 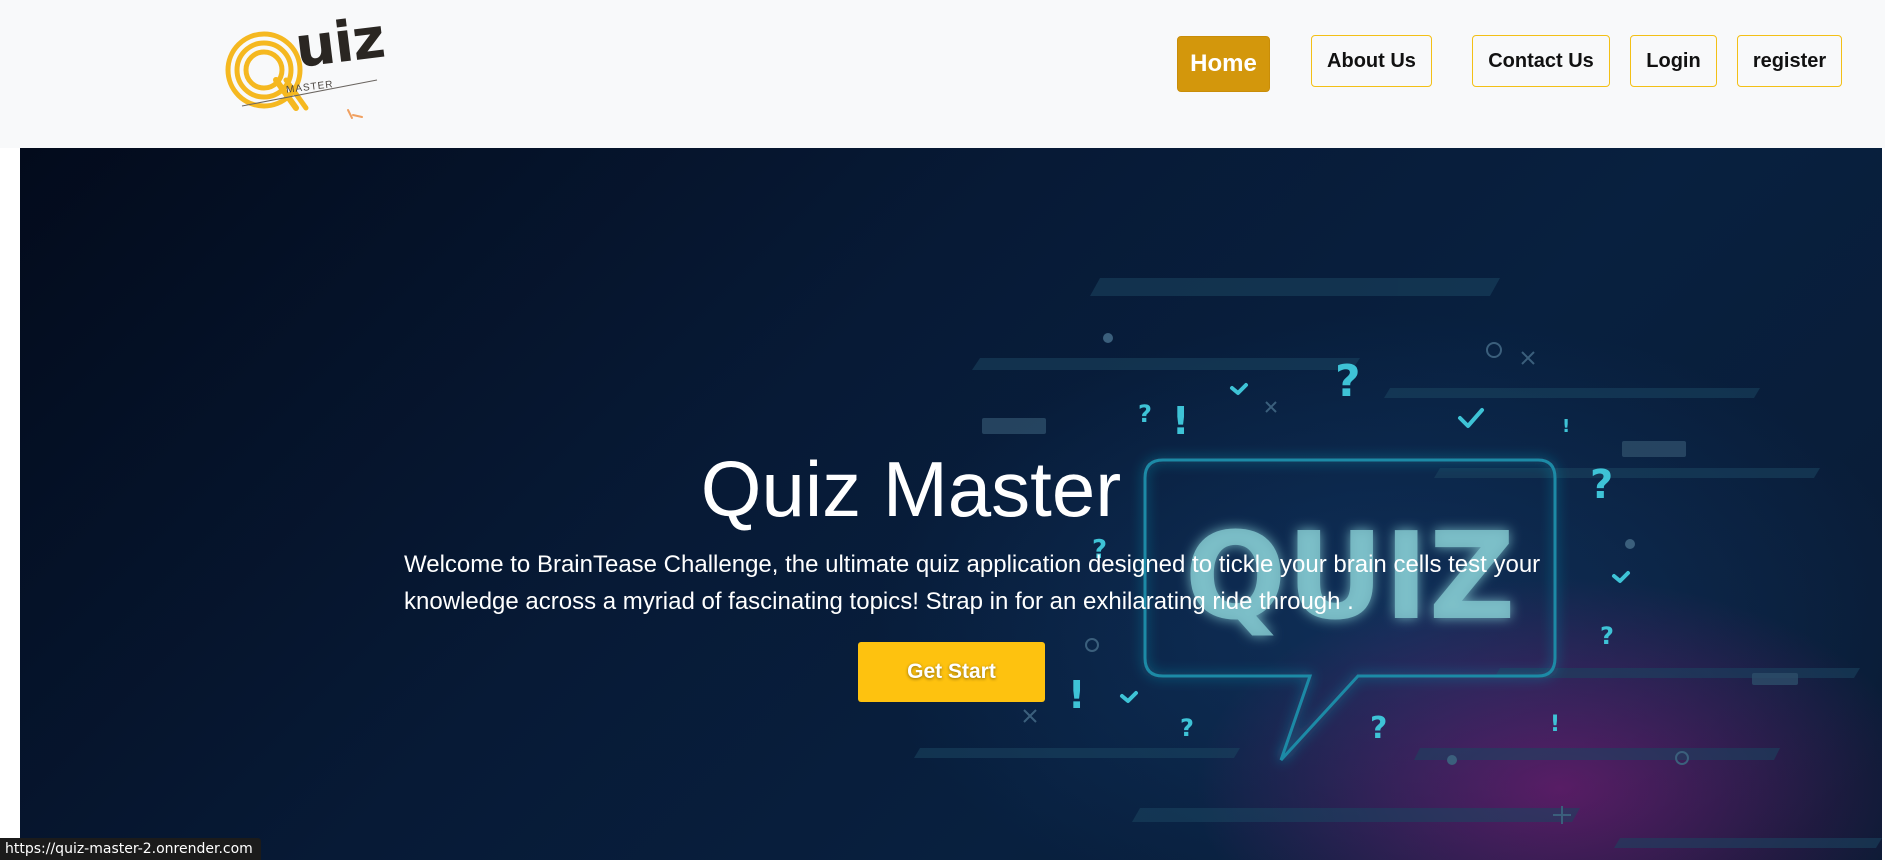 I want to click on browser-status-url: https://quiz-master-2.onrender.com, so click(x=130, y=849).